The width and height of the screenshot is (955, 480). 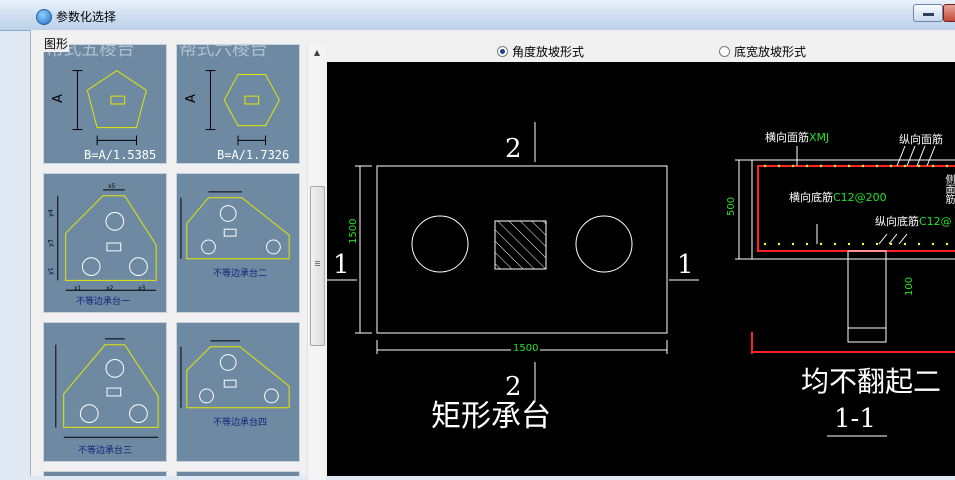 I want to click on group-label: 图形, so click(x=56, y=43).